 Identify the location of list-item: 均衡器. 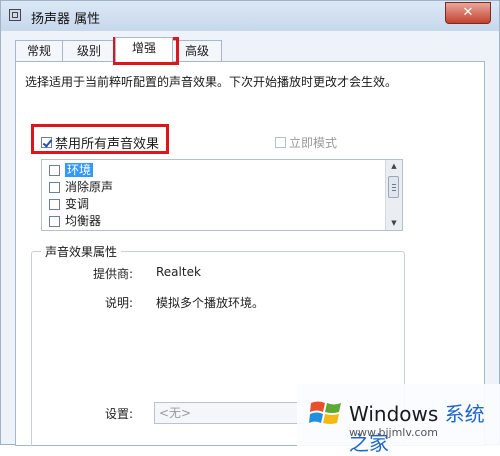
(75, 221).